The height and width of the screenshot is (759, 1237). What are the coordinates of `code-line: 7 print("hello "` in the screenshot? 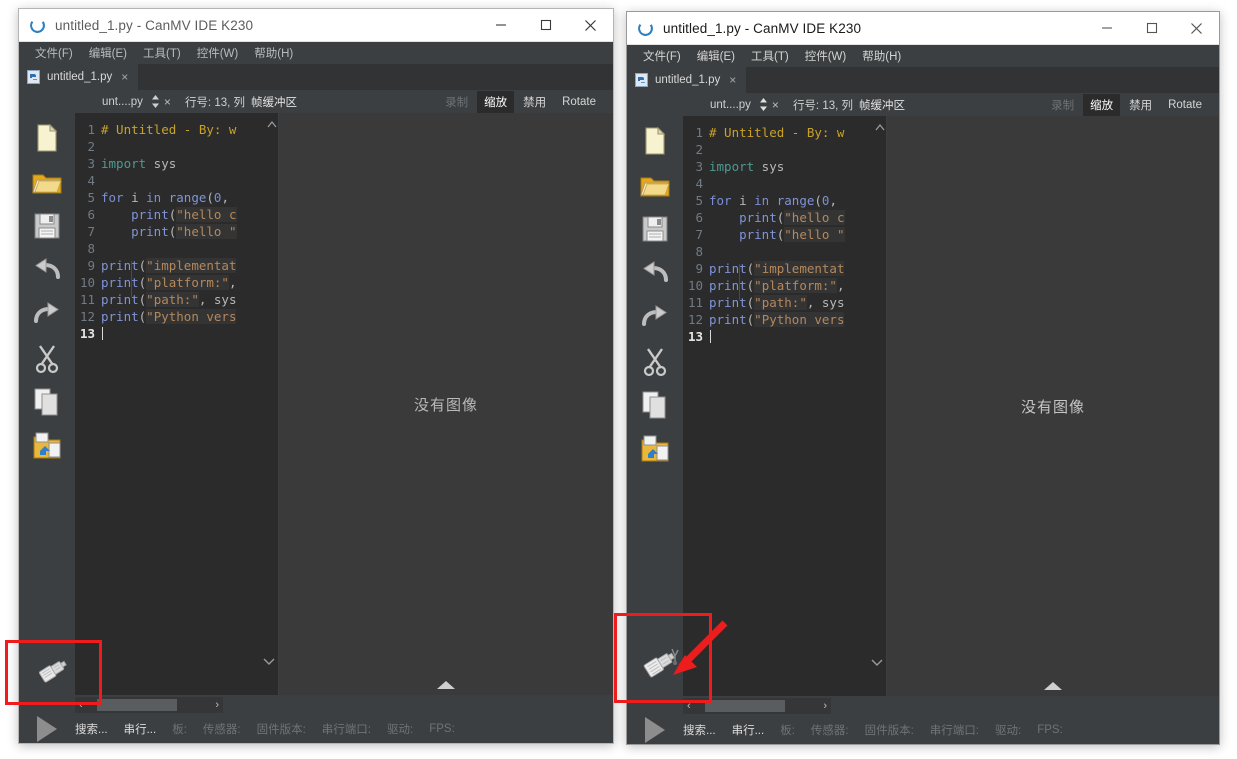 It's located at (176, 231).